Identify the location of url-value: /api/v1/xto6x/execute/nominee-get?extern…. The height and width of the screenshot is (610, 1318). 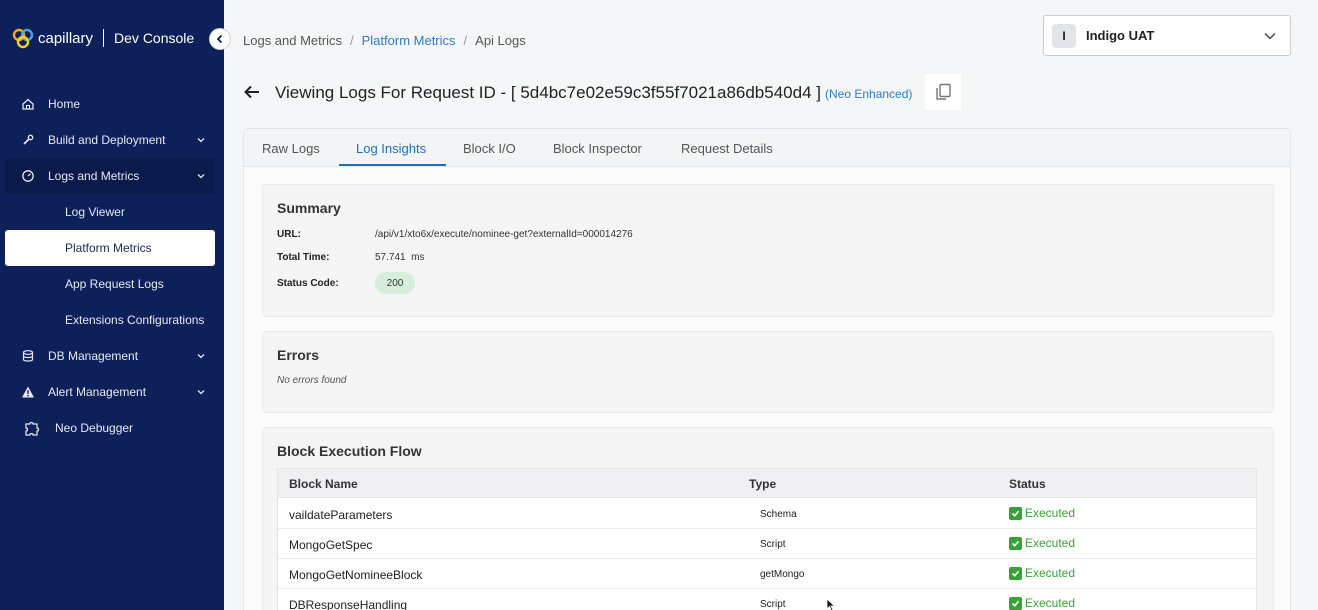
(504, 234).